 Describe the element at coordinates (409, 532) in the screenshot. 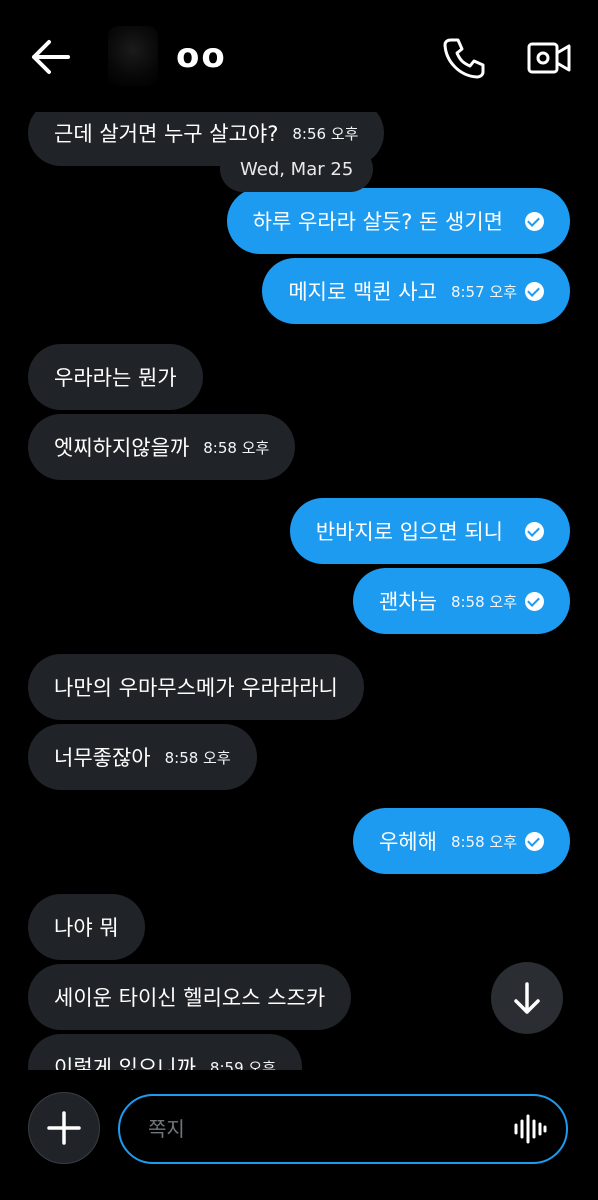

I see `message-text: 반바지로 입으면 되니` at that location.